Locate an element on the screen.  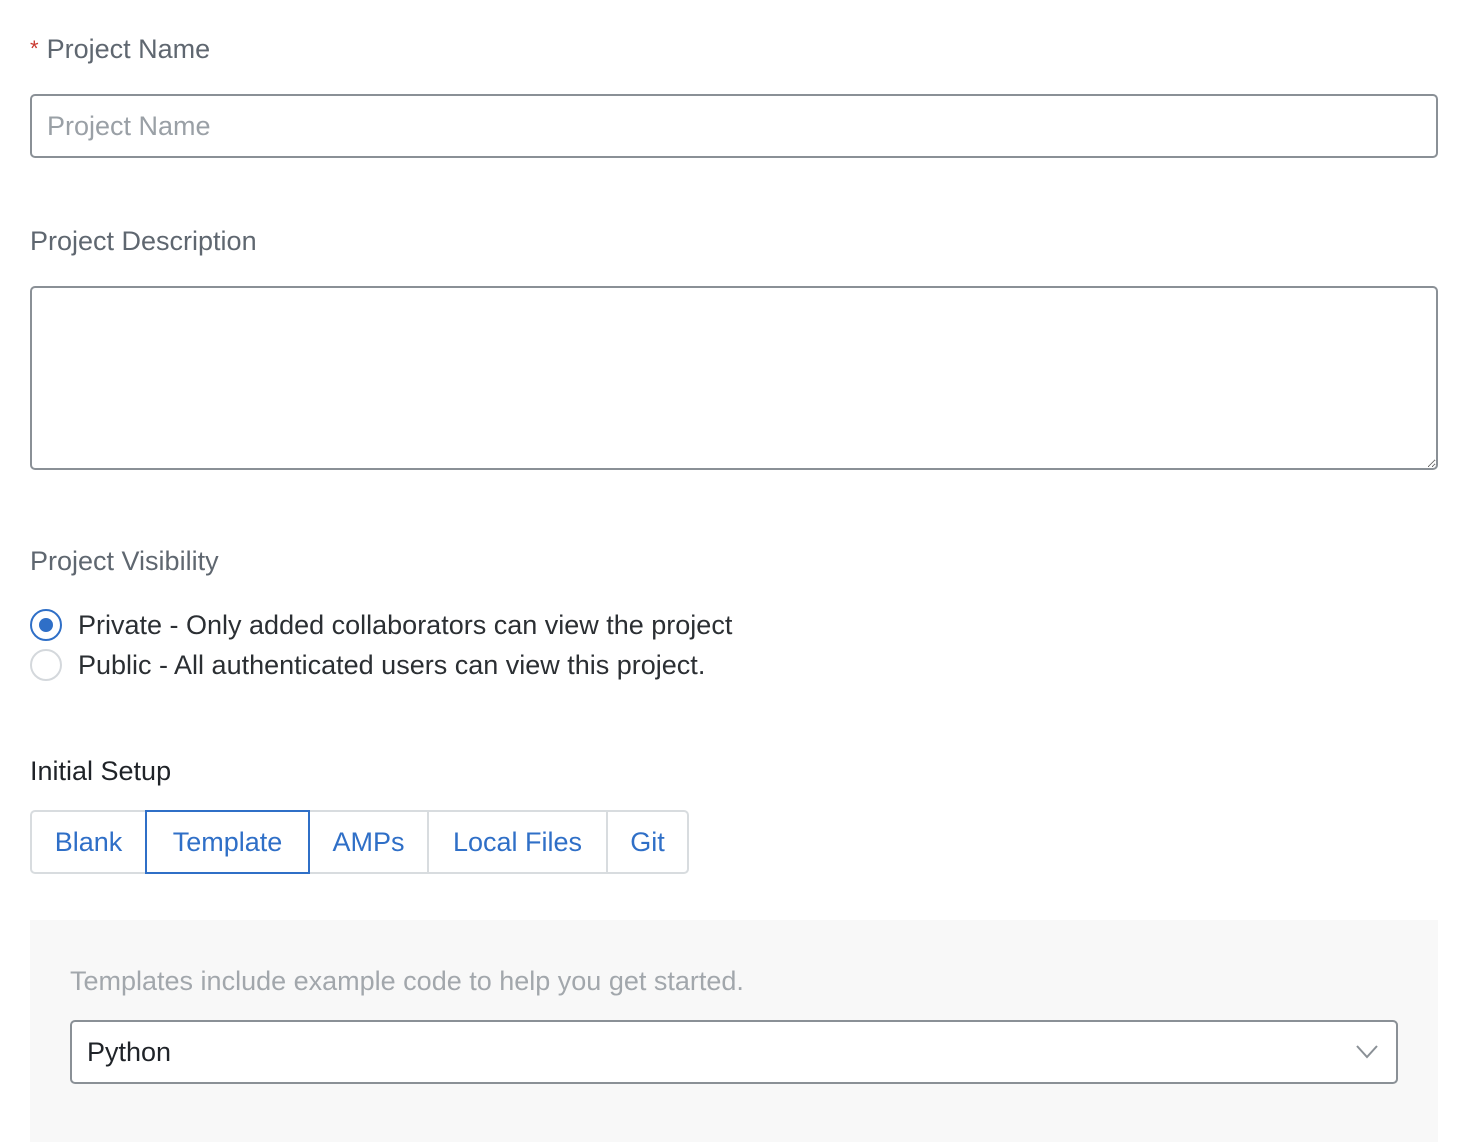
tab-git: Git is located at coordinates (647, 842).